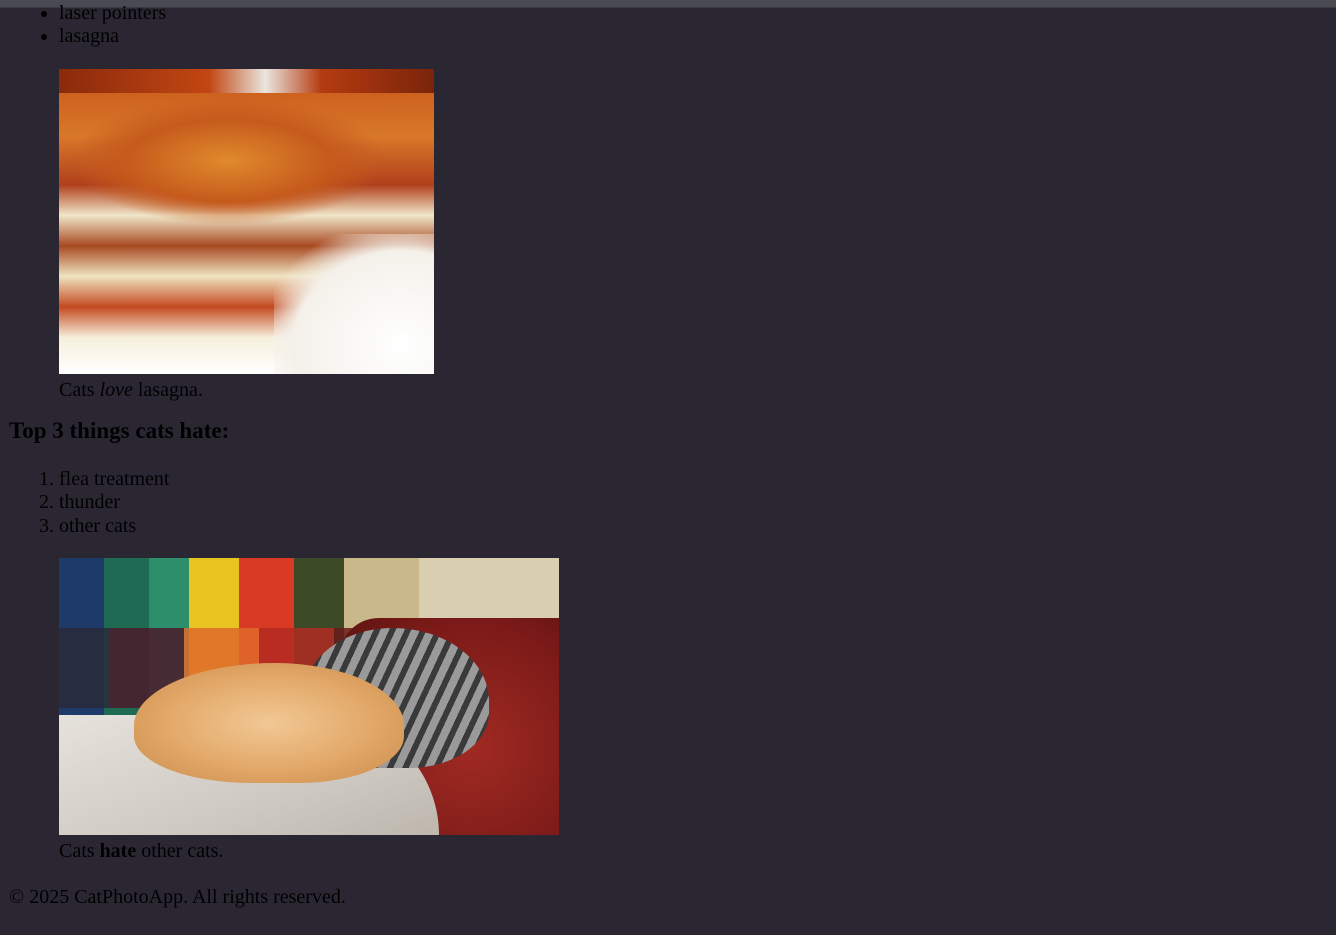  I want to click on cats-image, so click(309, 696).